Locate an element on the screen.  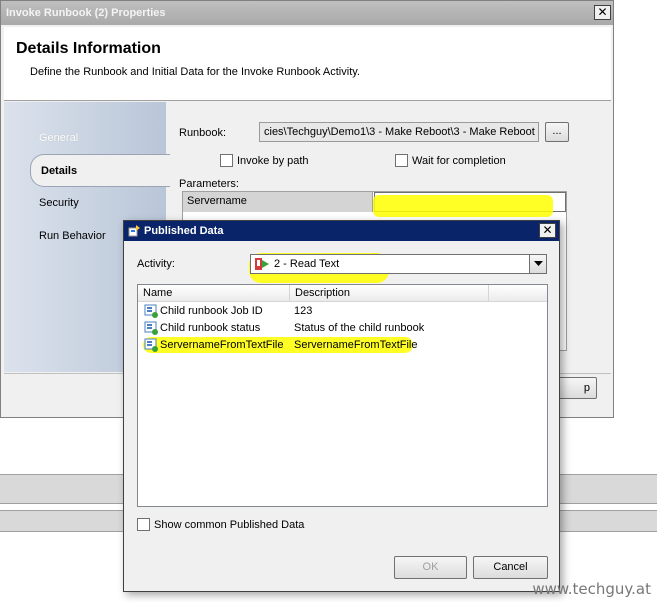
runbook-label: Runbook: is located at coordinates (203, 133).